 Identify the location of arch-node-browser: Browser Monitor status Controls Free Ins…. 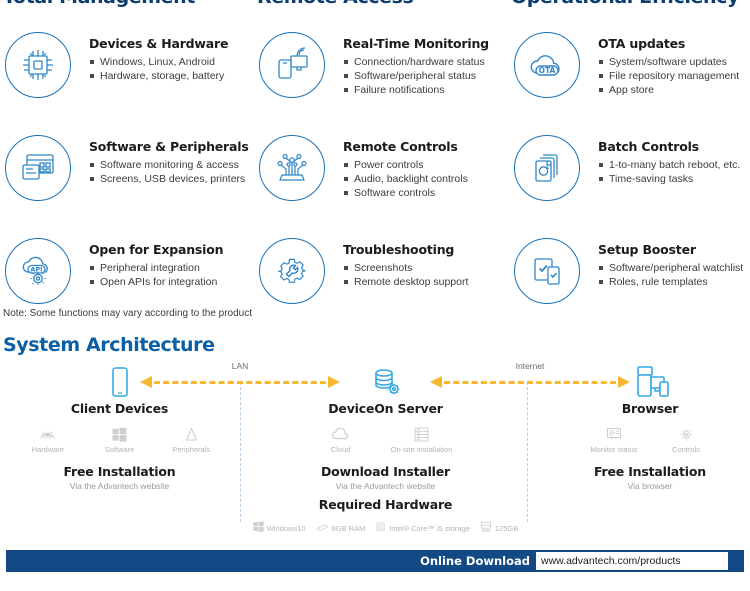
(650, 427).